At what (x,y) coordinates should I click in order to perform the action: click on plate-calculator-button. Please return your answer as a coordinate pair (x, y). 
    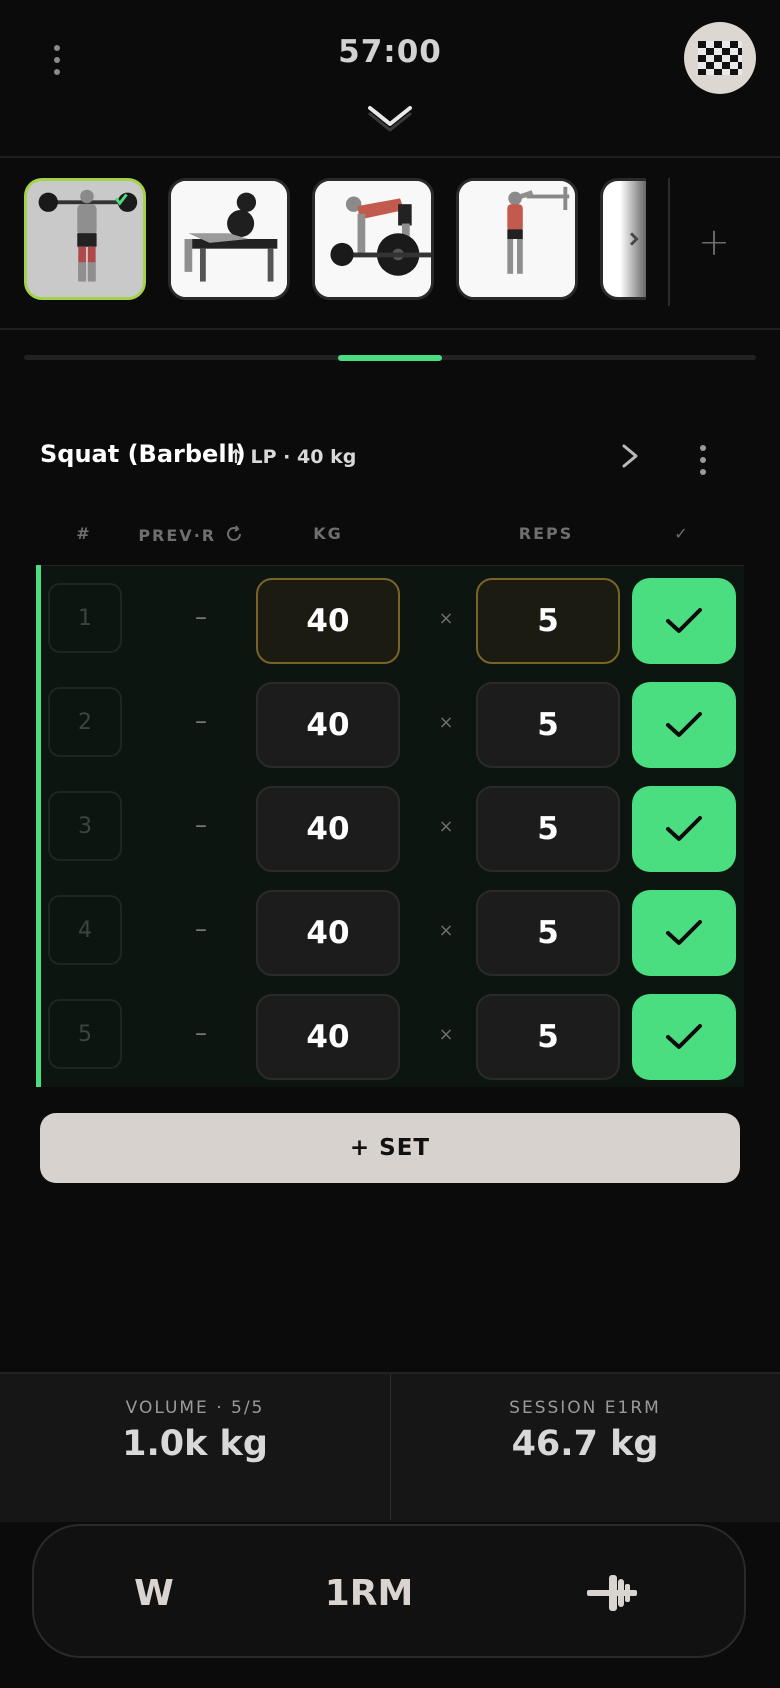
    Looking at the image, I should click on (612, 1593).